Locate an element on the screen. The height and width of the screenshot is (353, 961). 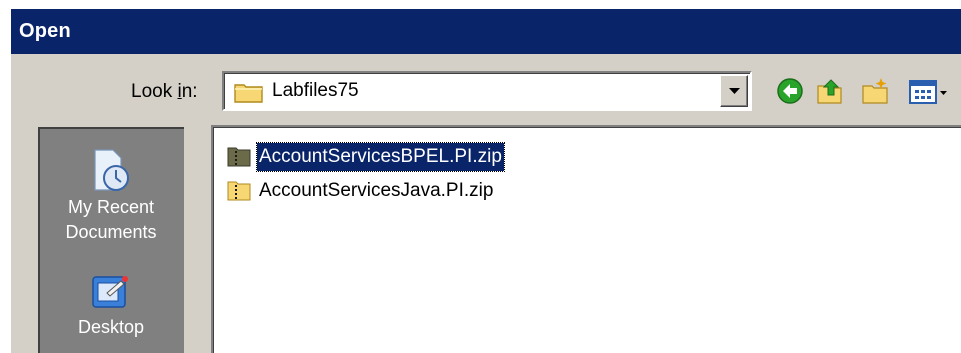
look-in-dropdown-button is located at coordinates (734, 91).